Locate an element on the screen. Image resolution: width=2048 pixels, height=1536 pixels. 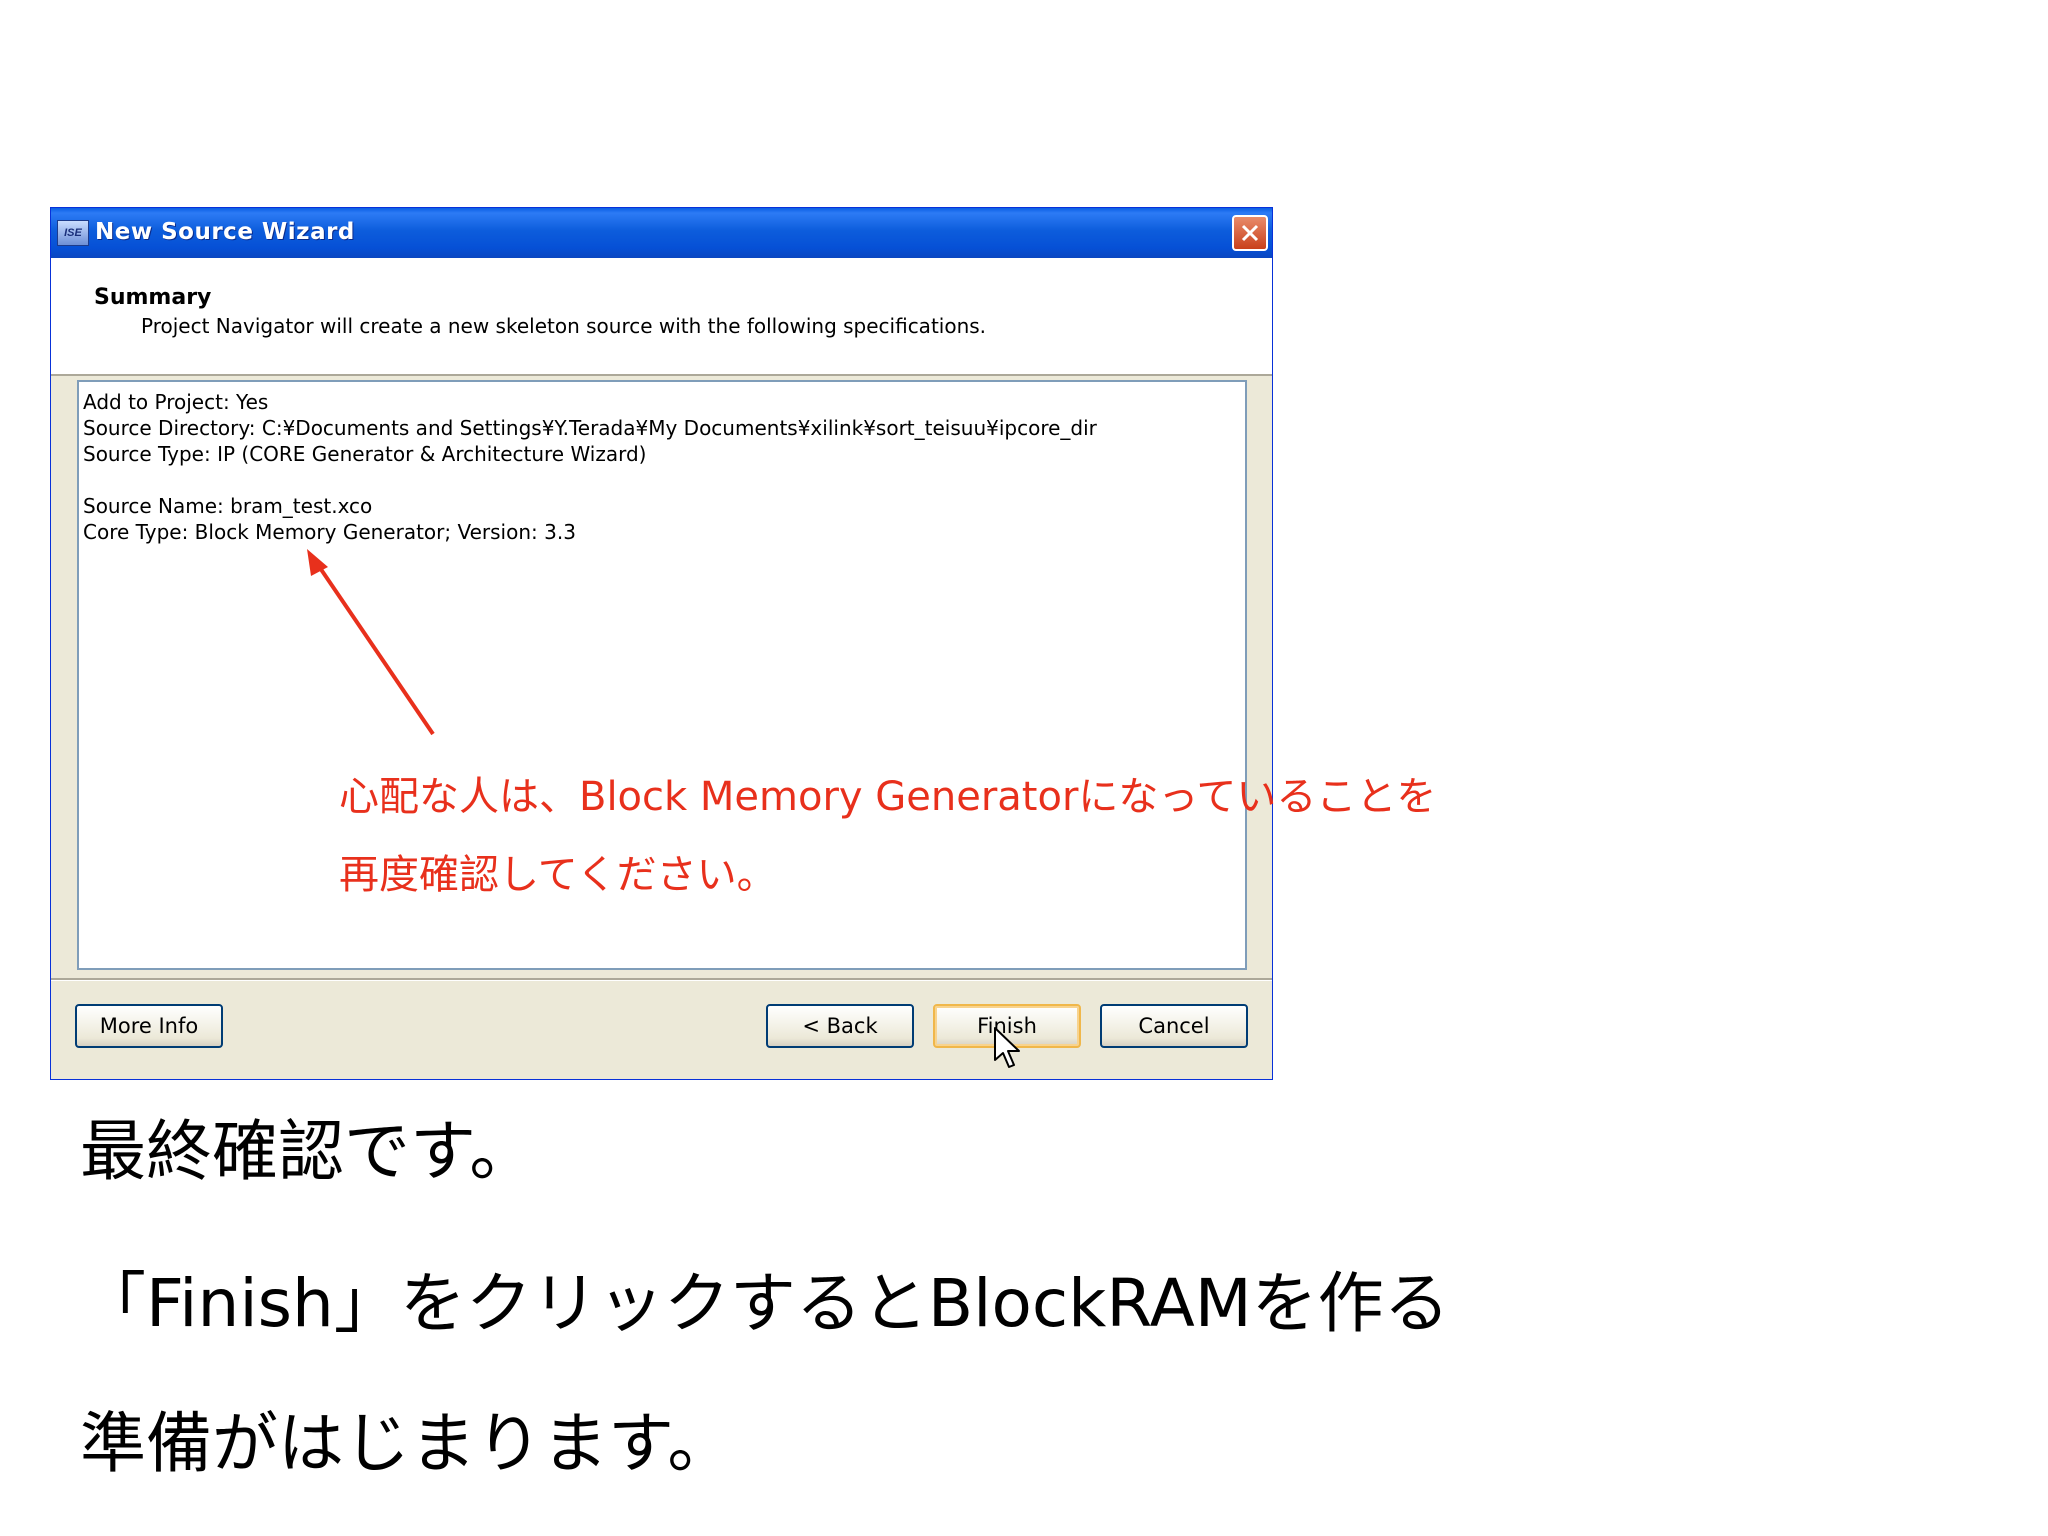
annotation-line-1: 心配な人は、Block Memory Generatorになっていることを is located at coordinates (888, 797).